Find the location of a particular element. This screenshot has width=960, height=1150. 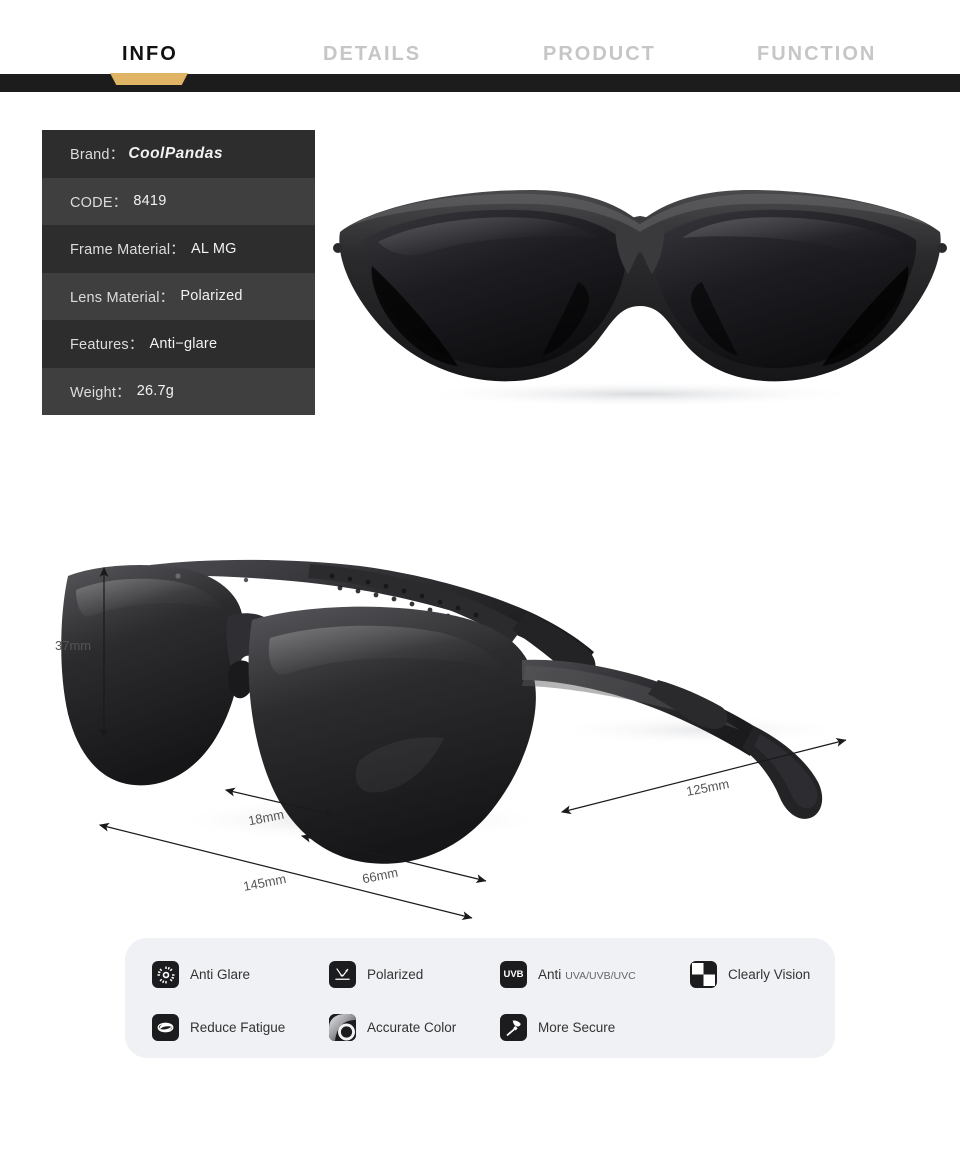

spec-row-lens-material: Lens Material： Polarized is located at coordinates (178, 296).